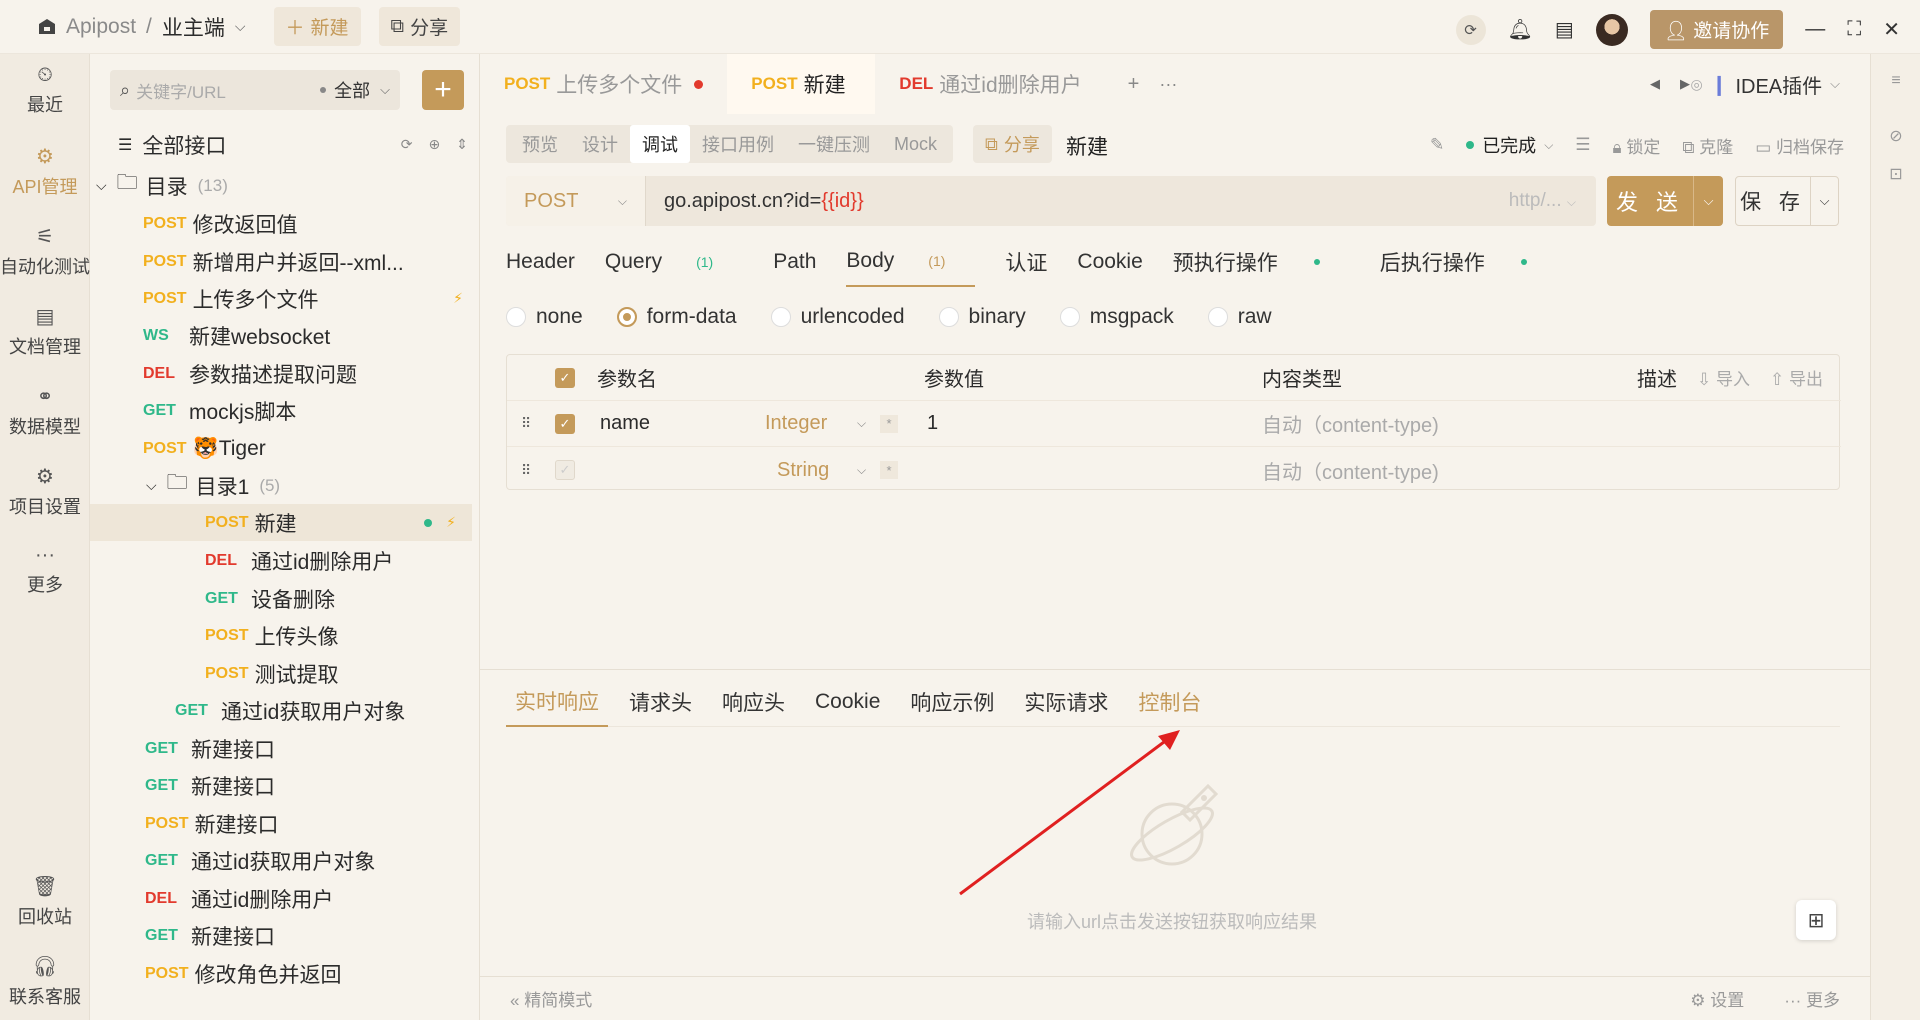 The height and width of the screenshot is (1020, 1920). What do you see at coordinates (1611, 29) in the screenshot?
I see `avatar` at bounding box center [1611, 29].